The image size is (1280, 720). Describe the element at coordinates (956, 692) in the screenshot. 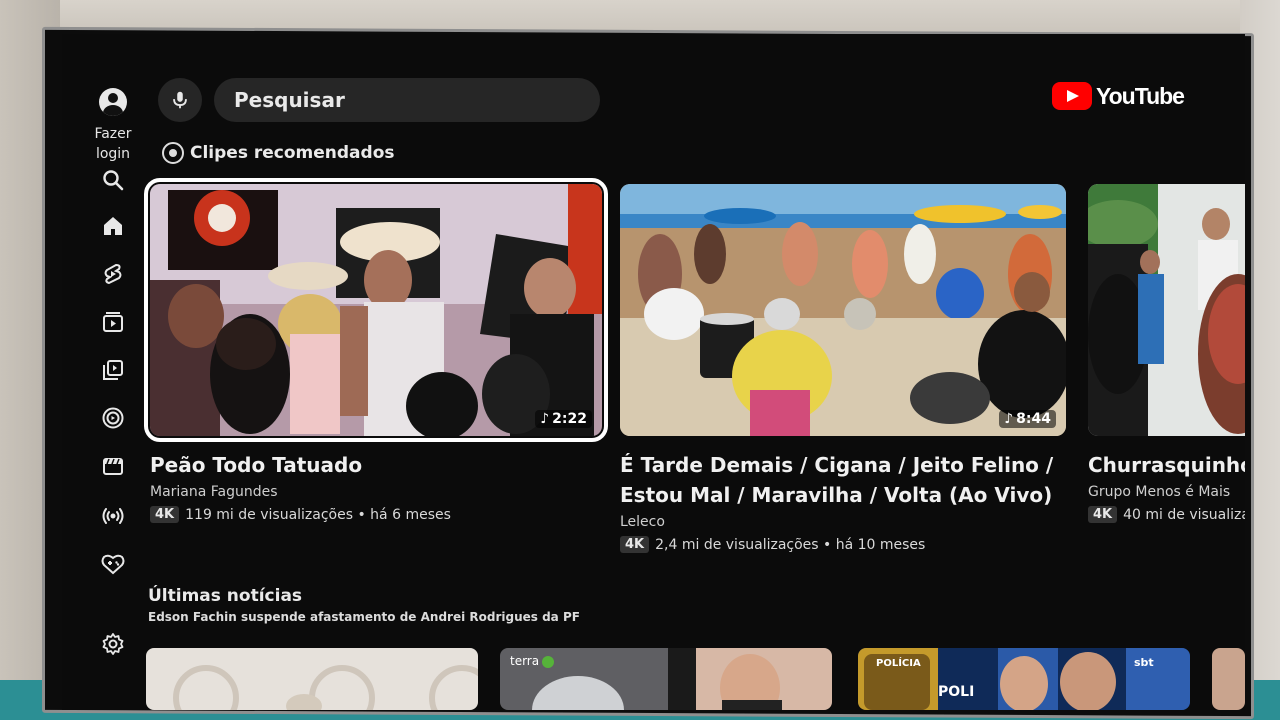

I see `news-police-label-2: POLI` at that location.